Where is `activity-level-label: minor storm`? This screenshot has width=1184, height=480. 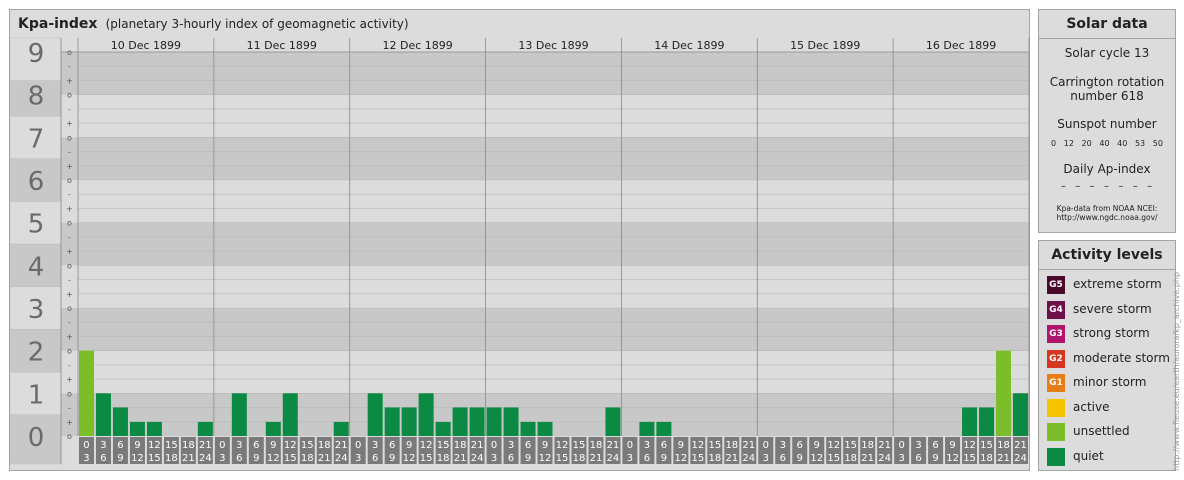
activity-level-label: minor storm is located at coordinates (1110, 382).